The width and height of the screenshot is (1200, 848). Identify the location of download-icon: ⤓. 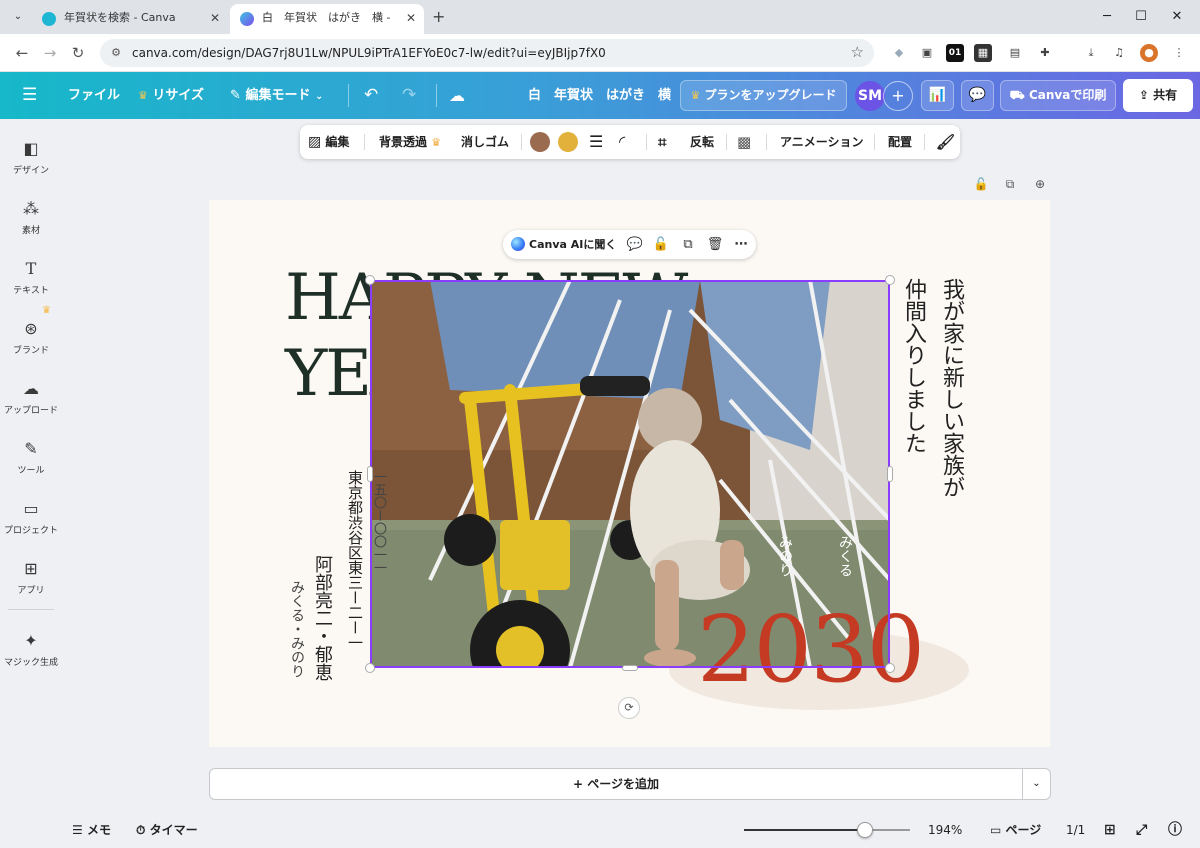
(1091, 53).